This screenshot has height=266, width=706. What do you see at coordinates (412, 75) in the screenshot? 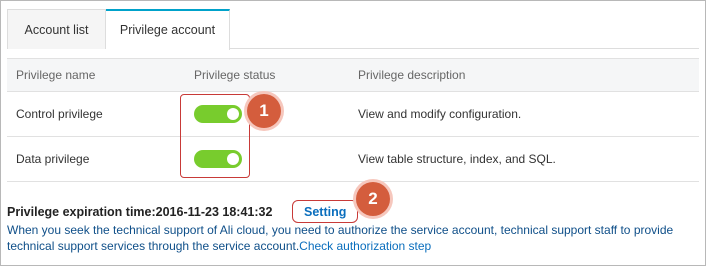
I see `column-header-privilege-description: Privilege description` at bounding box center [412, 75].